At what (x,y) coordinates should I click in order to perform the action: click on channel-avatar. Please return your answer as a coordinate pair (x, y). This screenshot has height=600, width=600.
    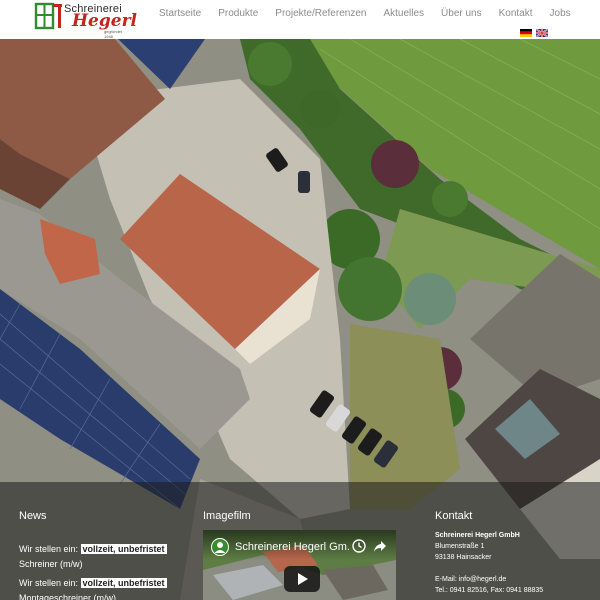
    Looking at the image, I should click on (220, 547).